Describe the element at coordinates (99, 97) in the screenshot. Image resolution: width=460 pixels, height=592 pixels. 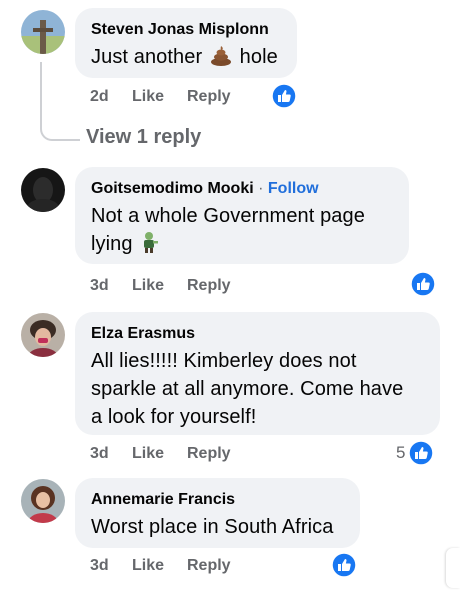
I see `comment-time: 2d` at that location.